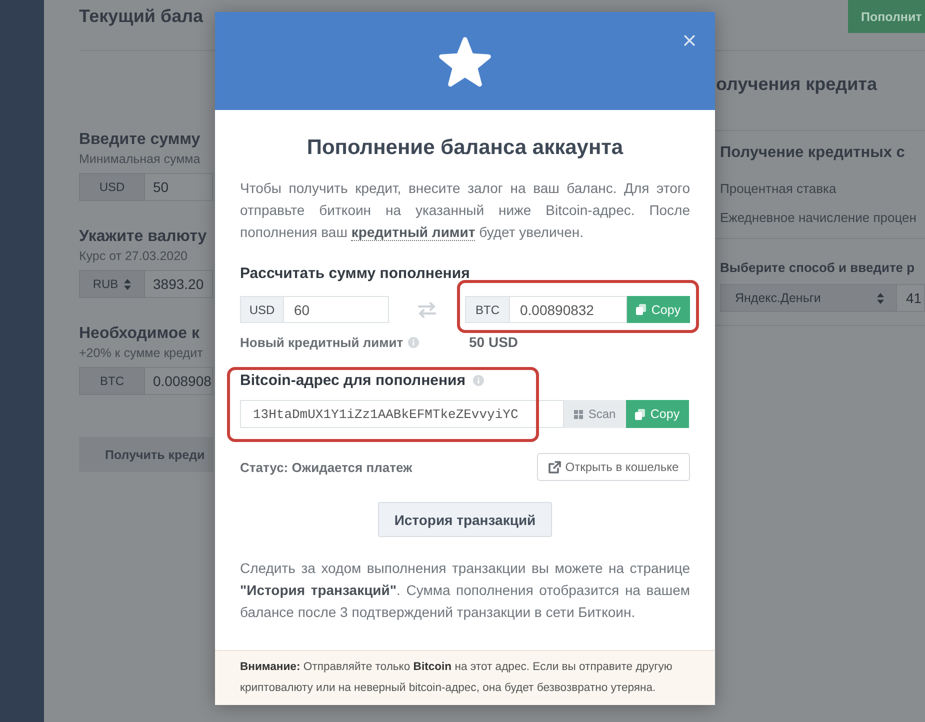 This screenshot has width=925, height=722. Describe the element at coordinates (568, 309) in the screenshot. I see `btc-amount-field: 0.00890832` at that location.